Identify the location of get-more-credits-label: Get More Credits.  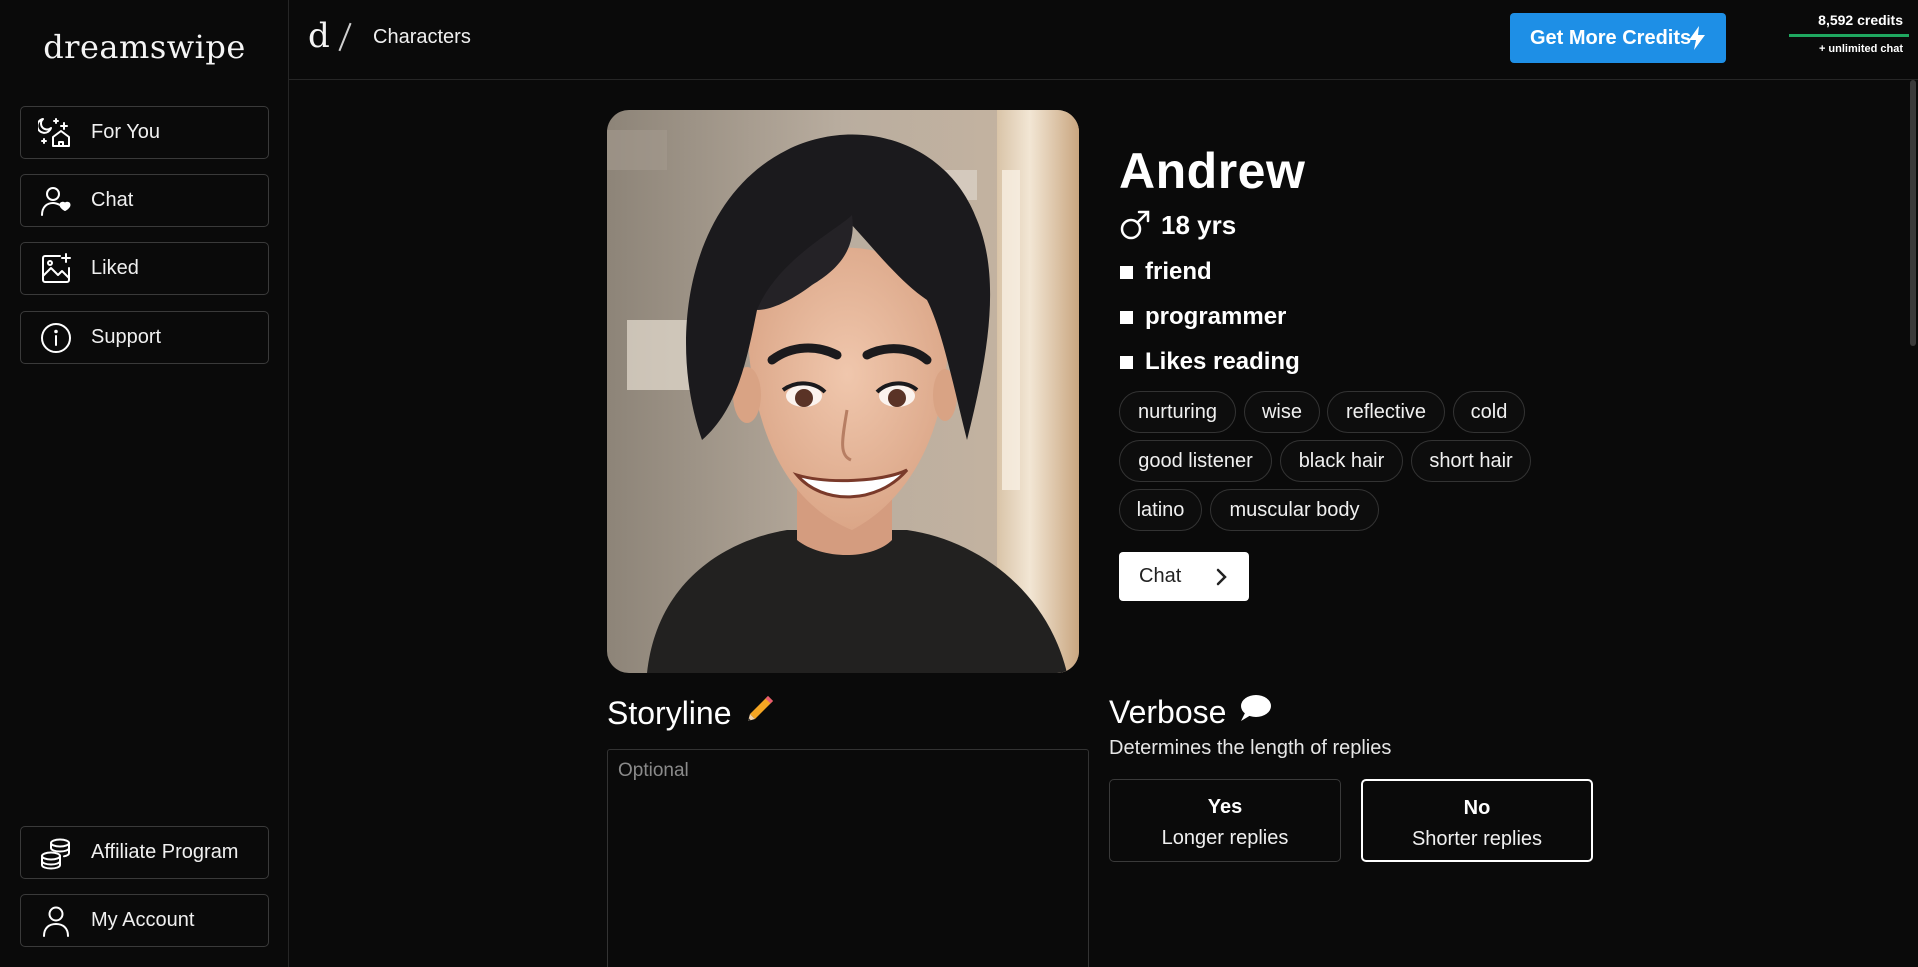
(1611, 37).